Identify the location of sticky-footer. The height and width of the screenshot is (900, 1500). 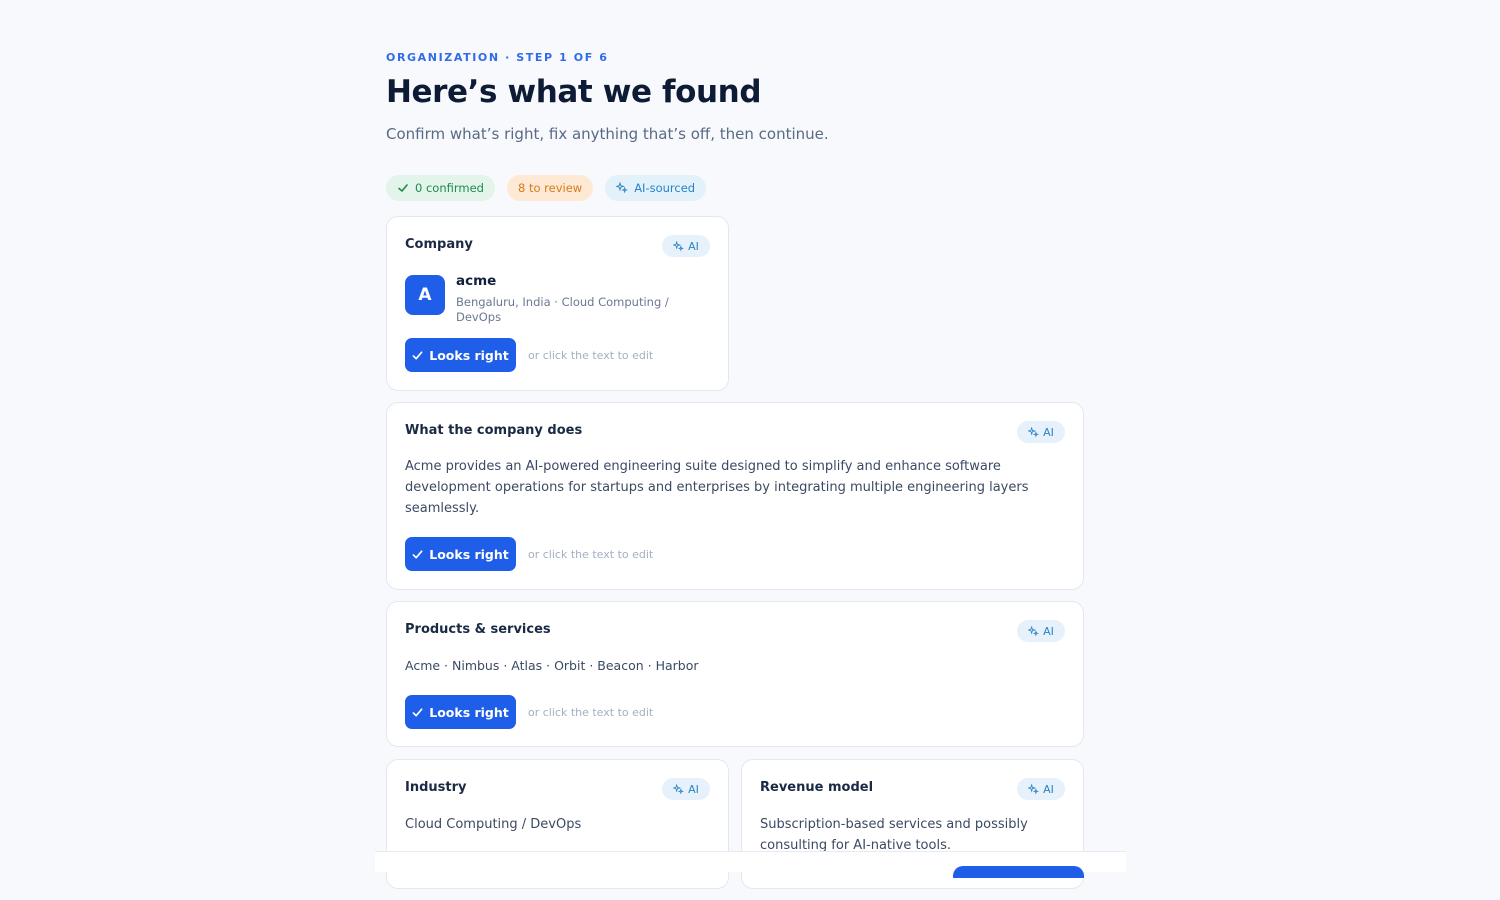
(750, 864).